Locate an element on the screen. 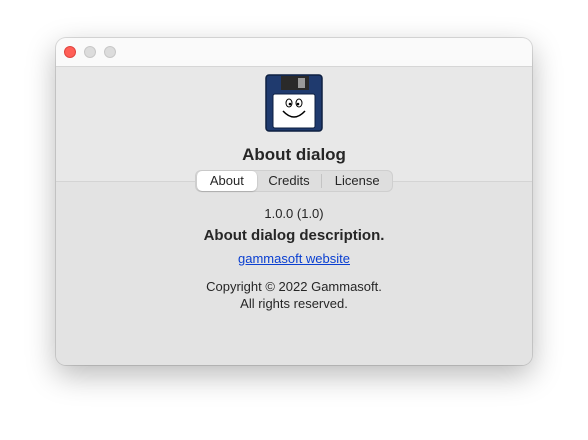  tab-switcher: About Credits License is located at coordinates (294, 181).